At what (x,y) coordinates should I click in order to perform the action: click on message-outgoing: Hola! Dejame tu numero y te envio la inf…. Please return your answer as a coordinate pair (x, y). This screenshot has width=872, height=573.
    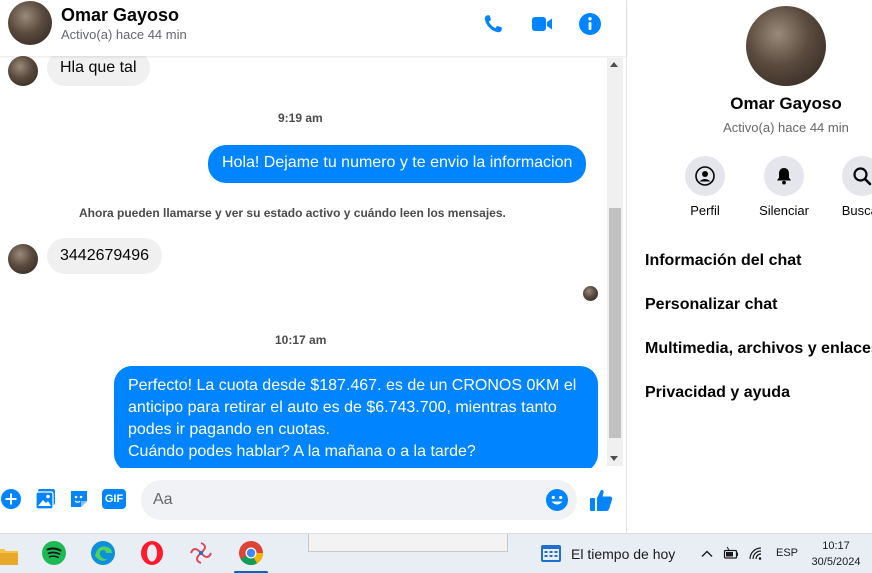
    Looking at the image, I should click on (397, 164).